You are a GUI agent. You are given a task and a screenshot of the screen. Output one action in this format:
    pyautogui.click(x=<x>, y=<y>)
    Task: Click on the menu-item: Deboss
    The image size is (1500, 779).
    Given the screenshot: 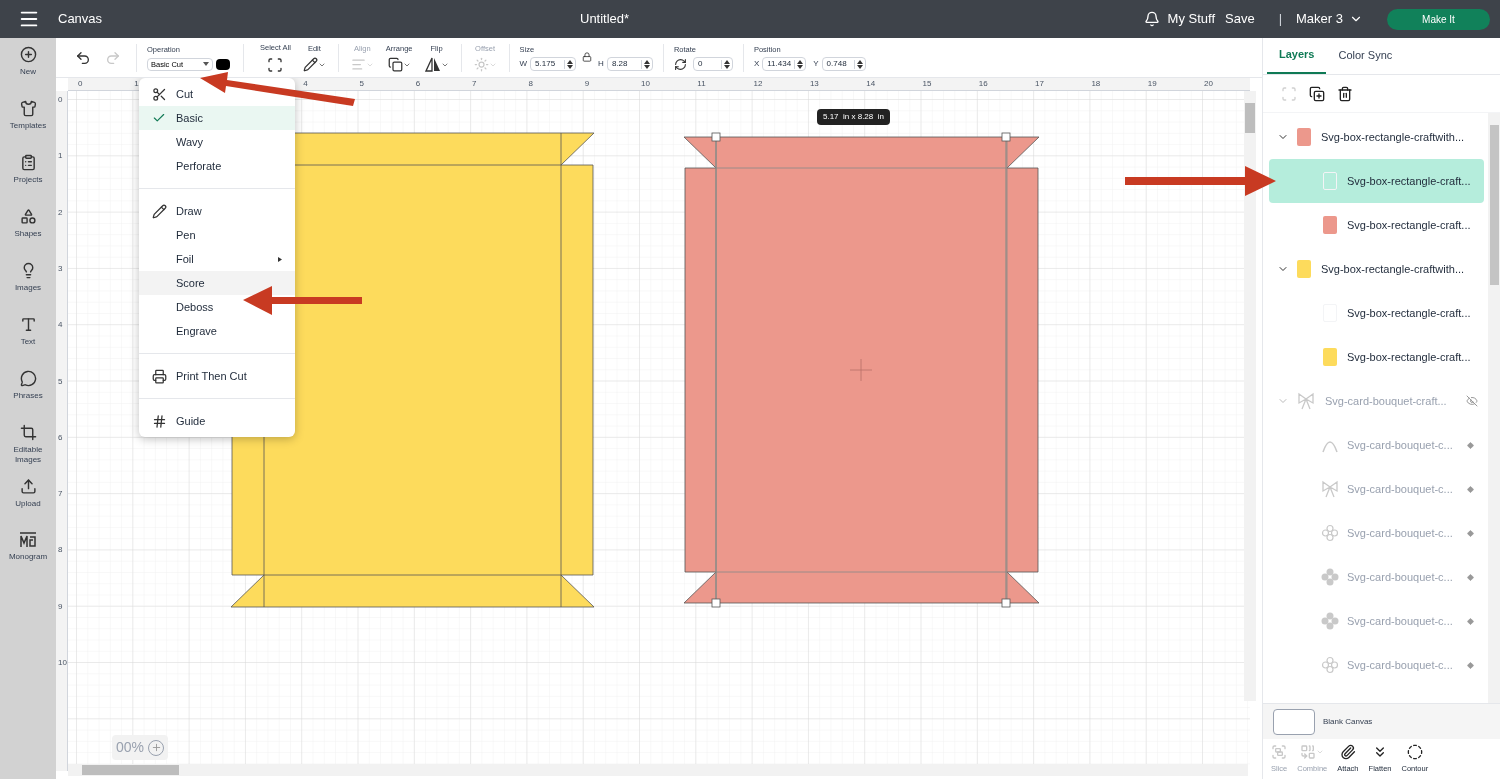 What is the action you would take?
    pyautogui.click(x=217, y=307)
    